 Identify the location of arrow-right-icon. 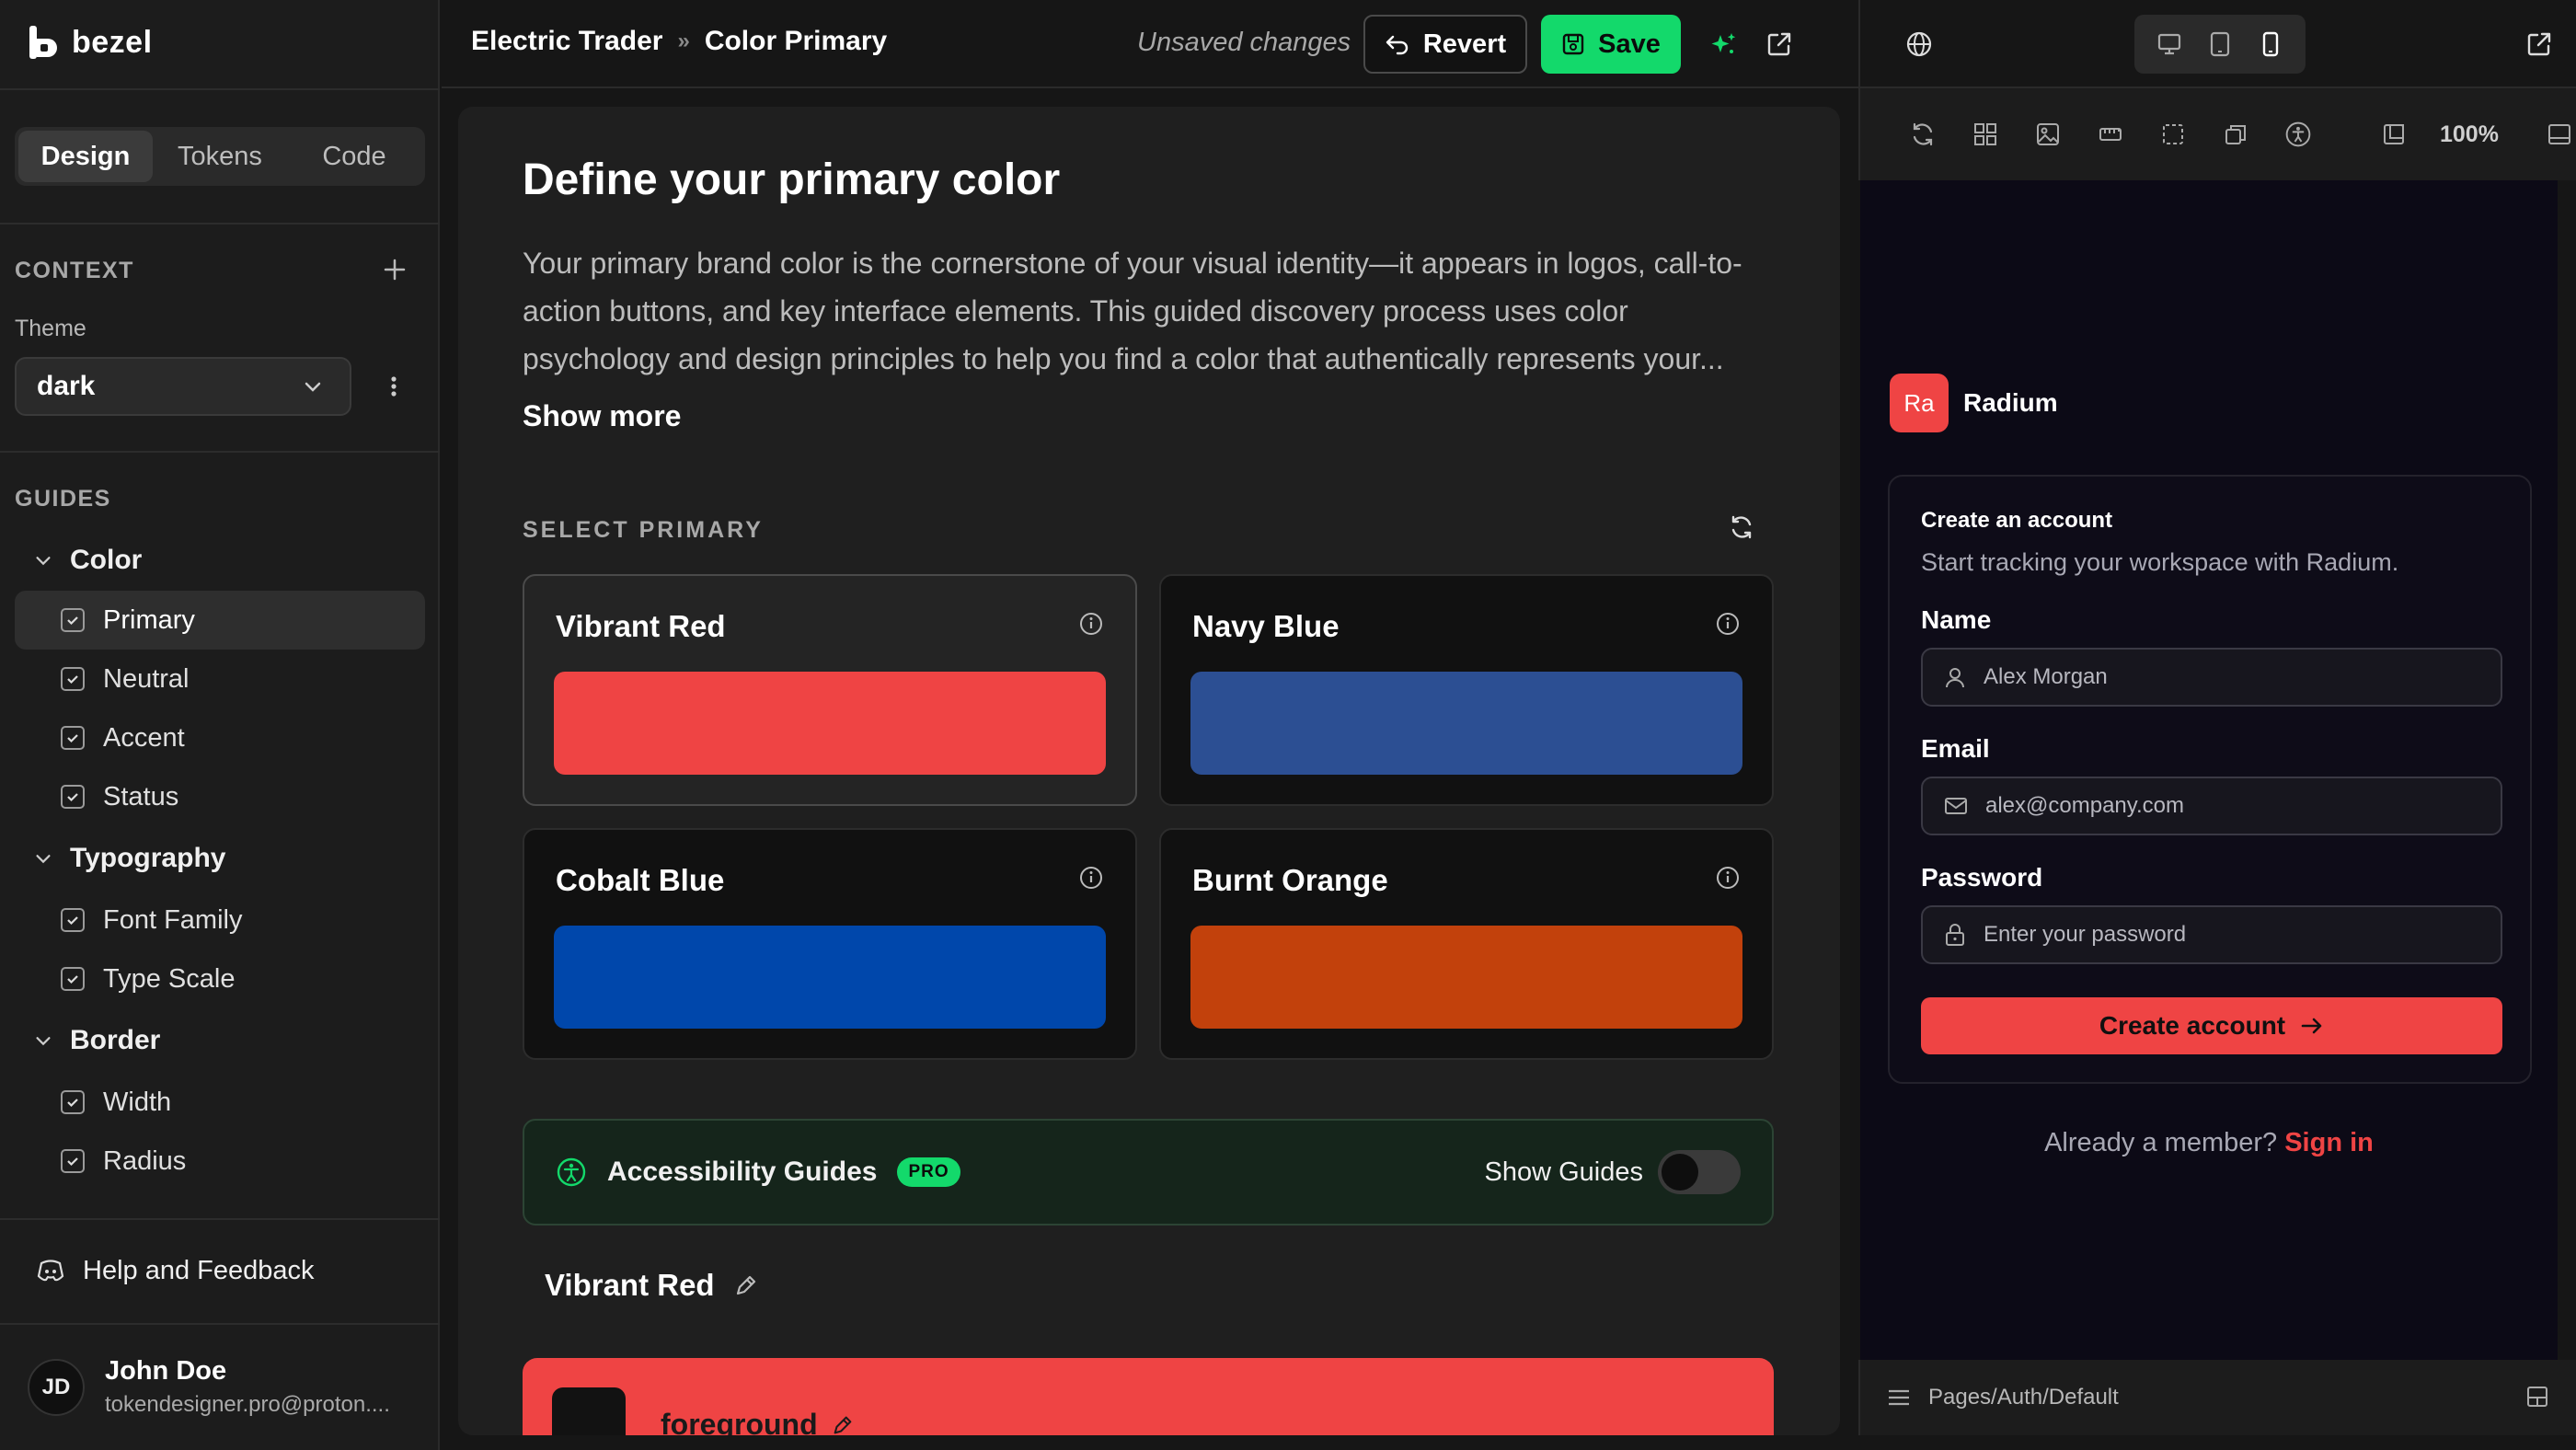
(2311, 1026).